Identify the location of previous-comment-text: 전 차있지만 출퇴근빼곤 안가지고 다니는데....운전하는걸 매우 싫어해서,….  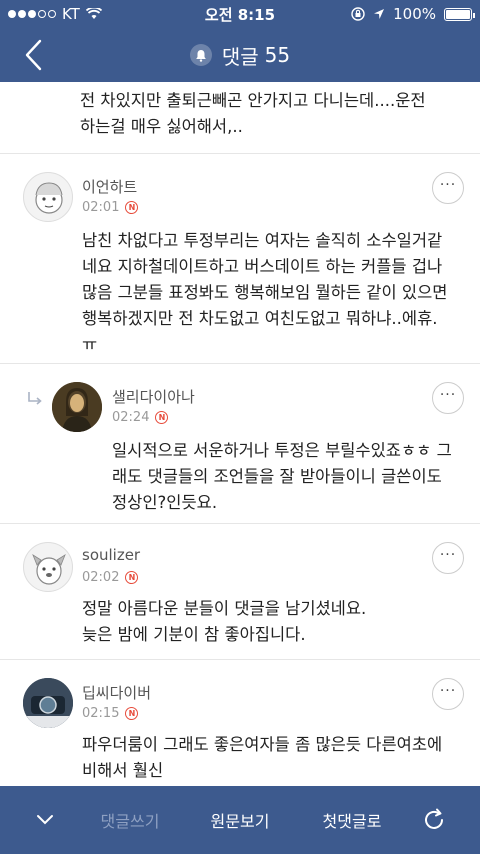
(240, 118).